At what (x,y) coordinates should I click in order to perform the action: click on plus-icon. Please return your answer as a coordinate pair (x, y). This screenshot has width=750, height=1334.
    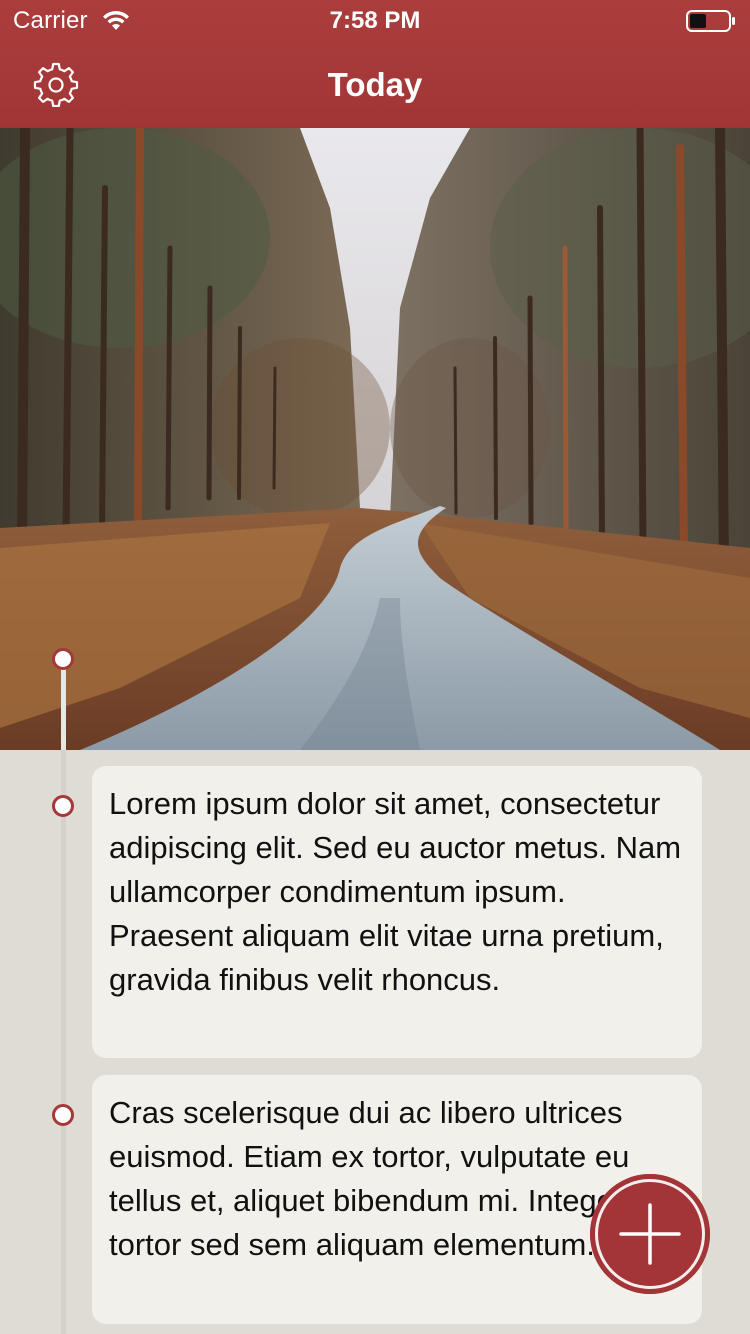
    Looking at the image, I should click on (650, 1234).